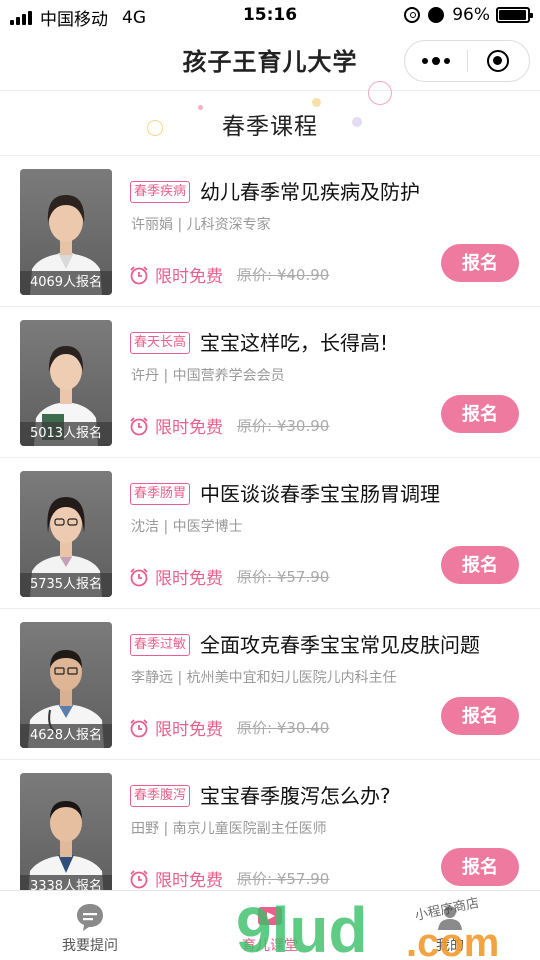 This screenshot has height=960, width=540. Describe the element at coordinates (294, 343) in the screenshot. I see `course-title: 宝宝这样吃，长得高!` at that location.